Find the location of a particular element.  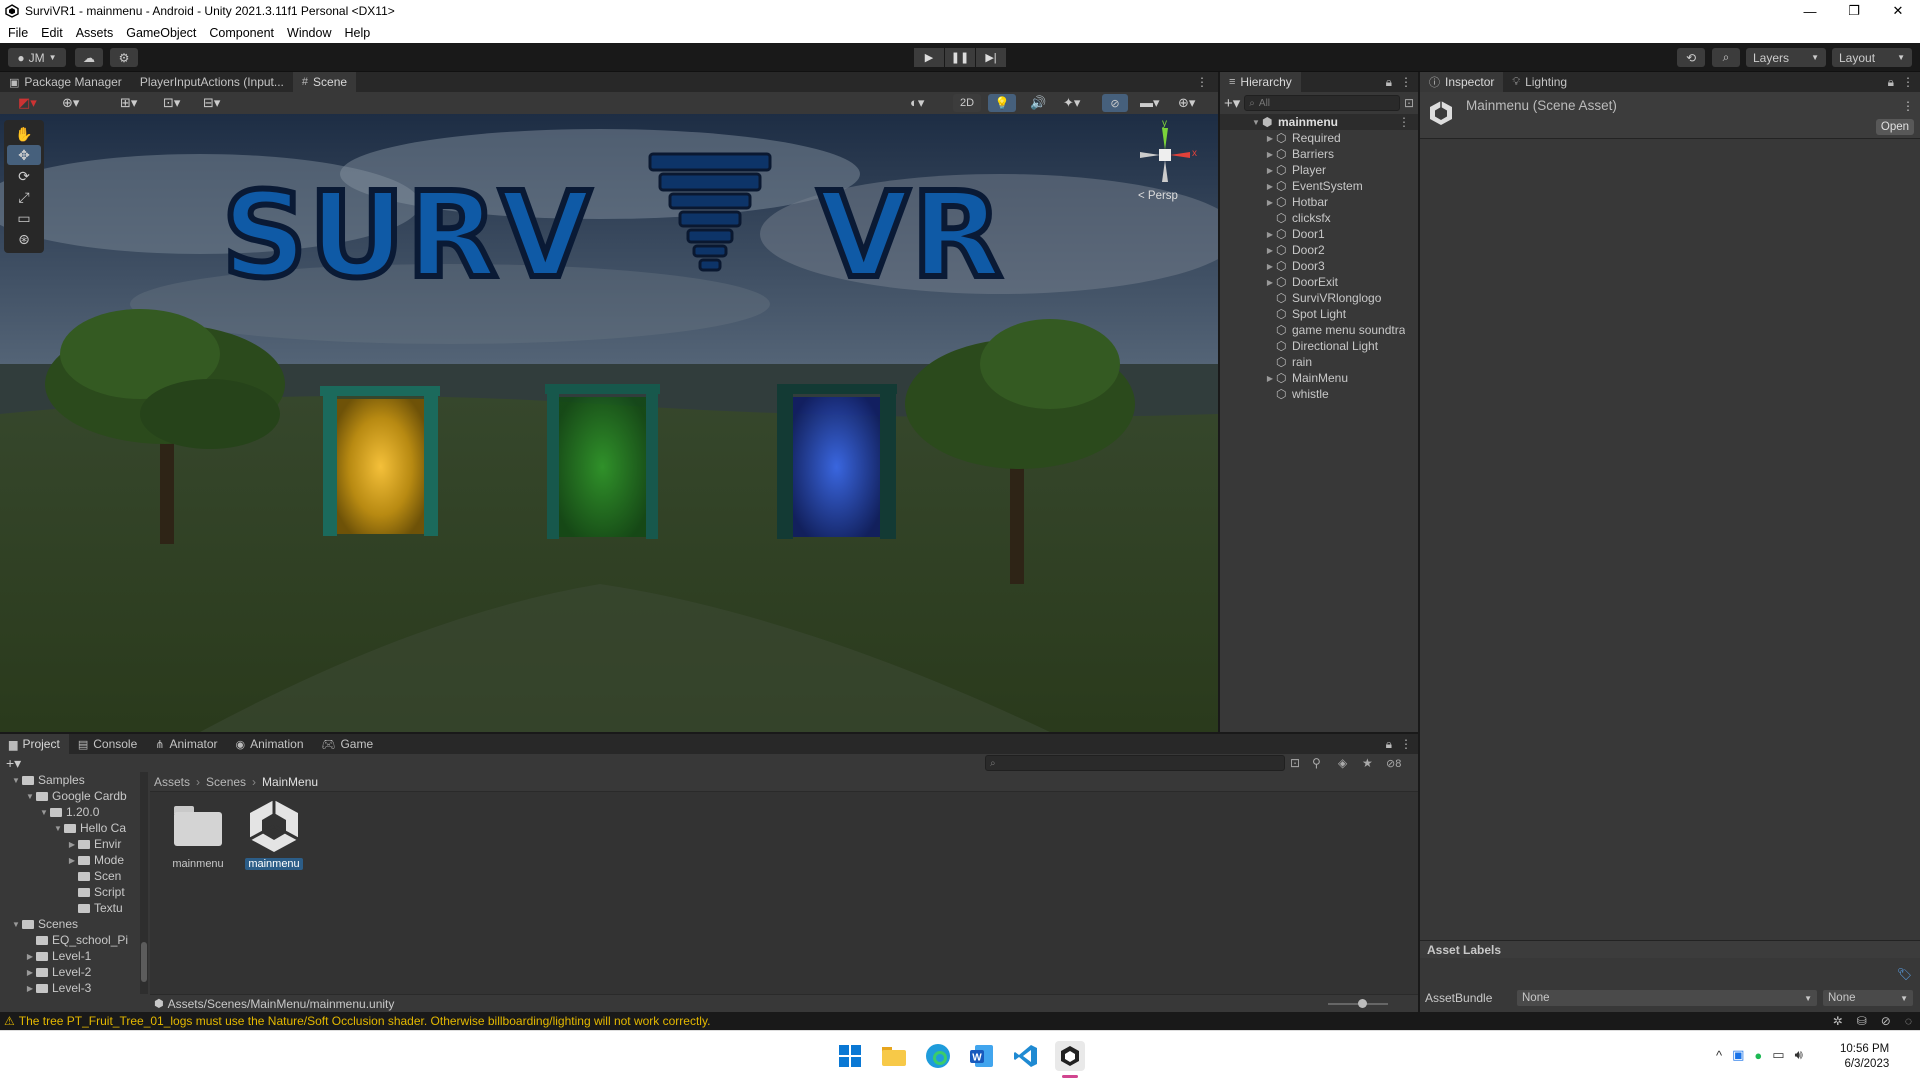

lighting-toggle: 💡 is located at coordinates (1002, 103).